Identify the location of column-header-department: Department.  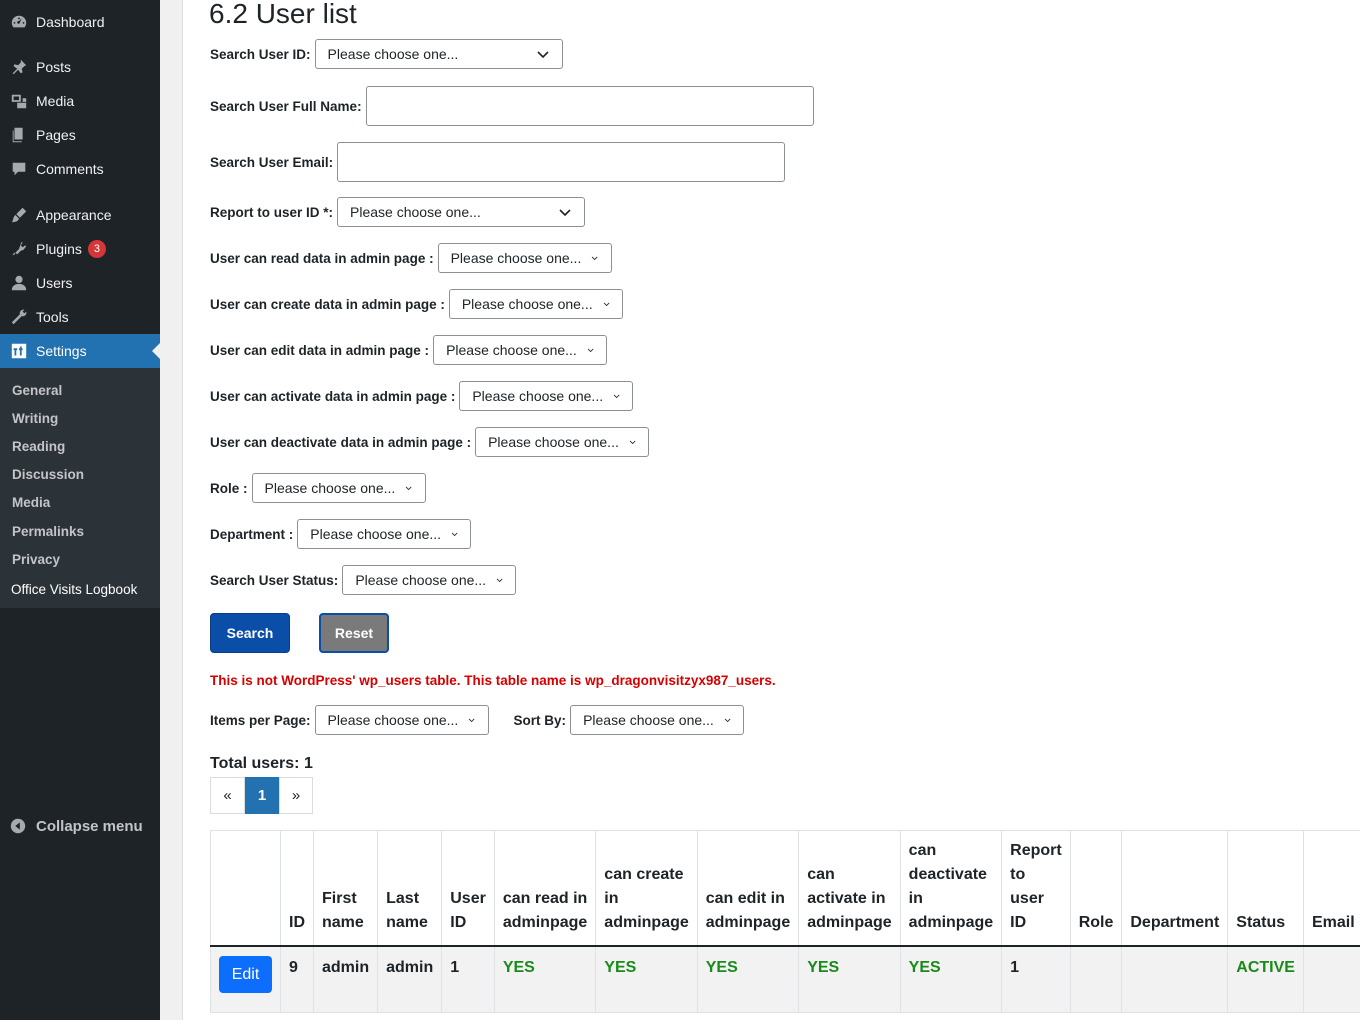
(1175, 888).